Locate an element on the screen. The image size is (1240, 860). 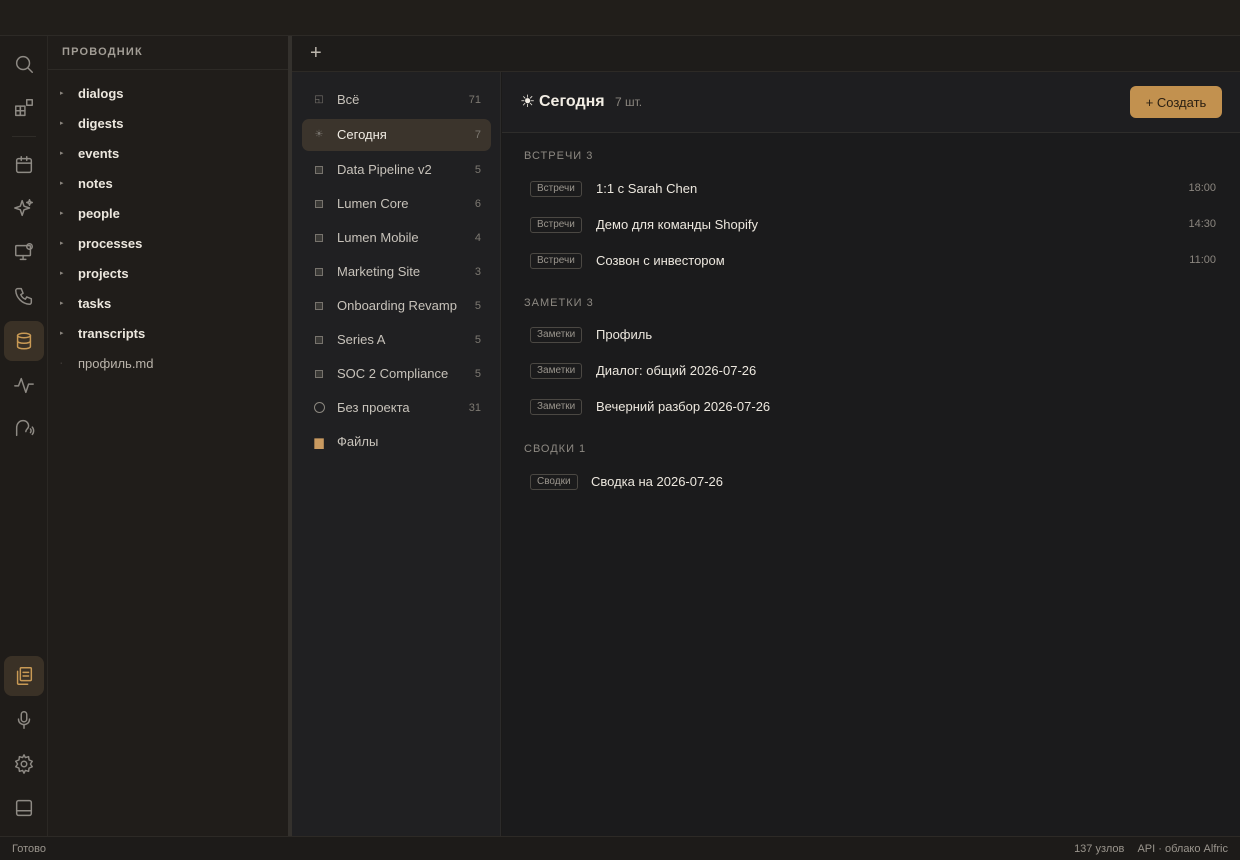
gear-icon is located at coordinates (24, 764).